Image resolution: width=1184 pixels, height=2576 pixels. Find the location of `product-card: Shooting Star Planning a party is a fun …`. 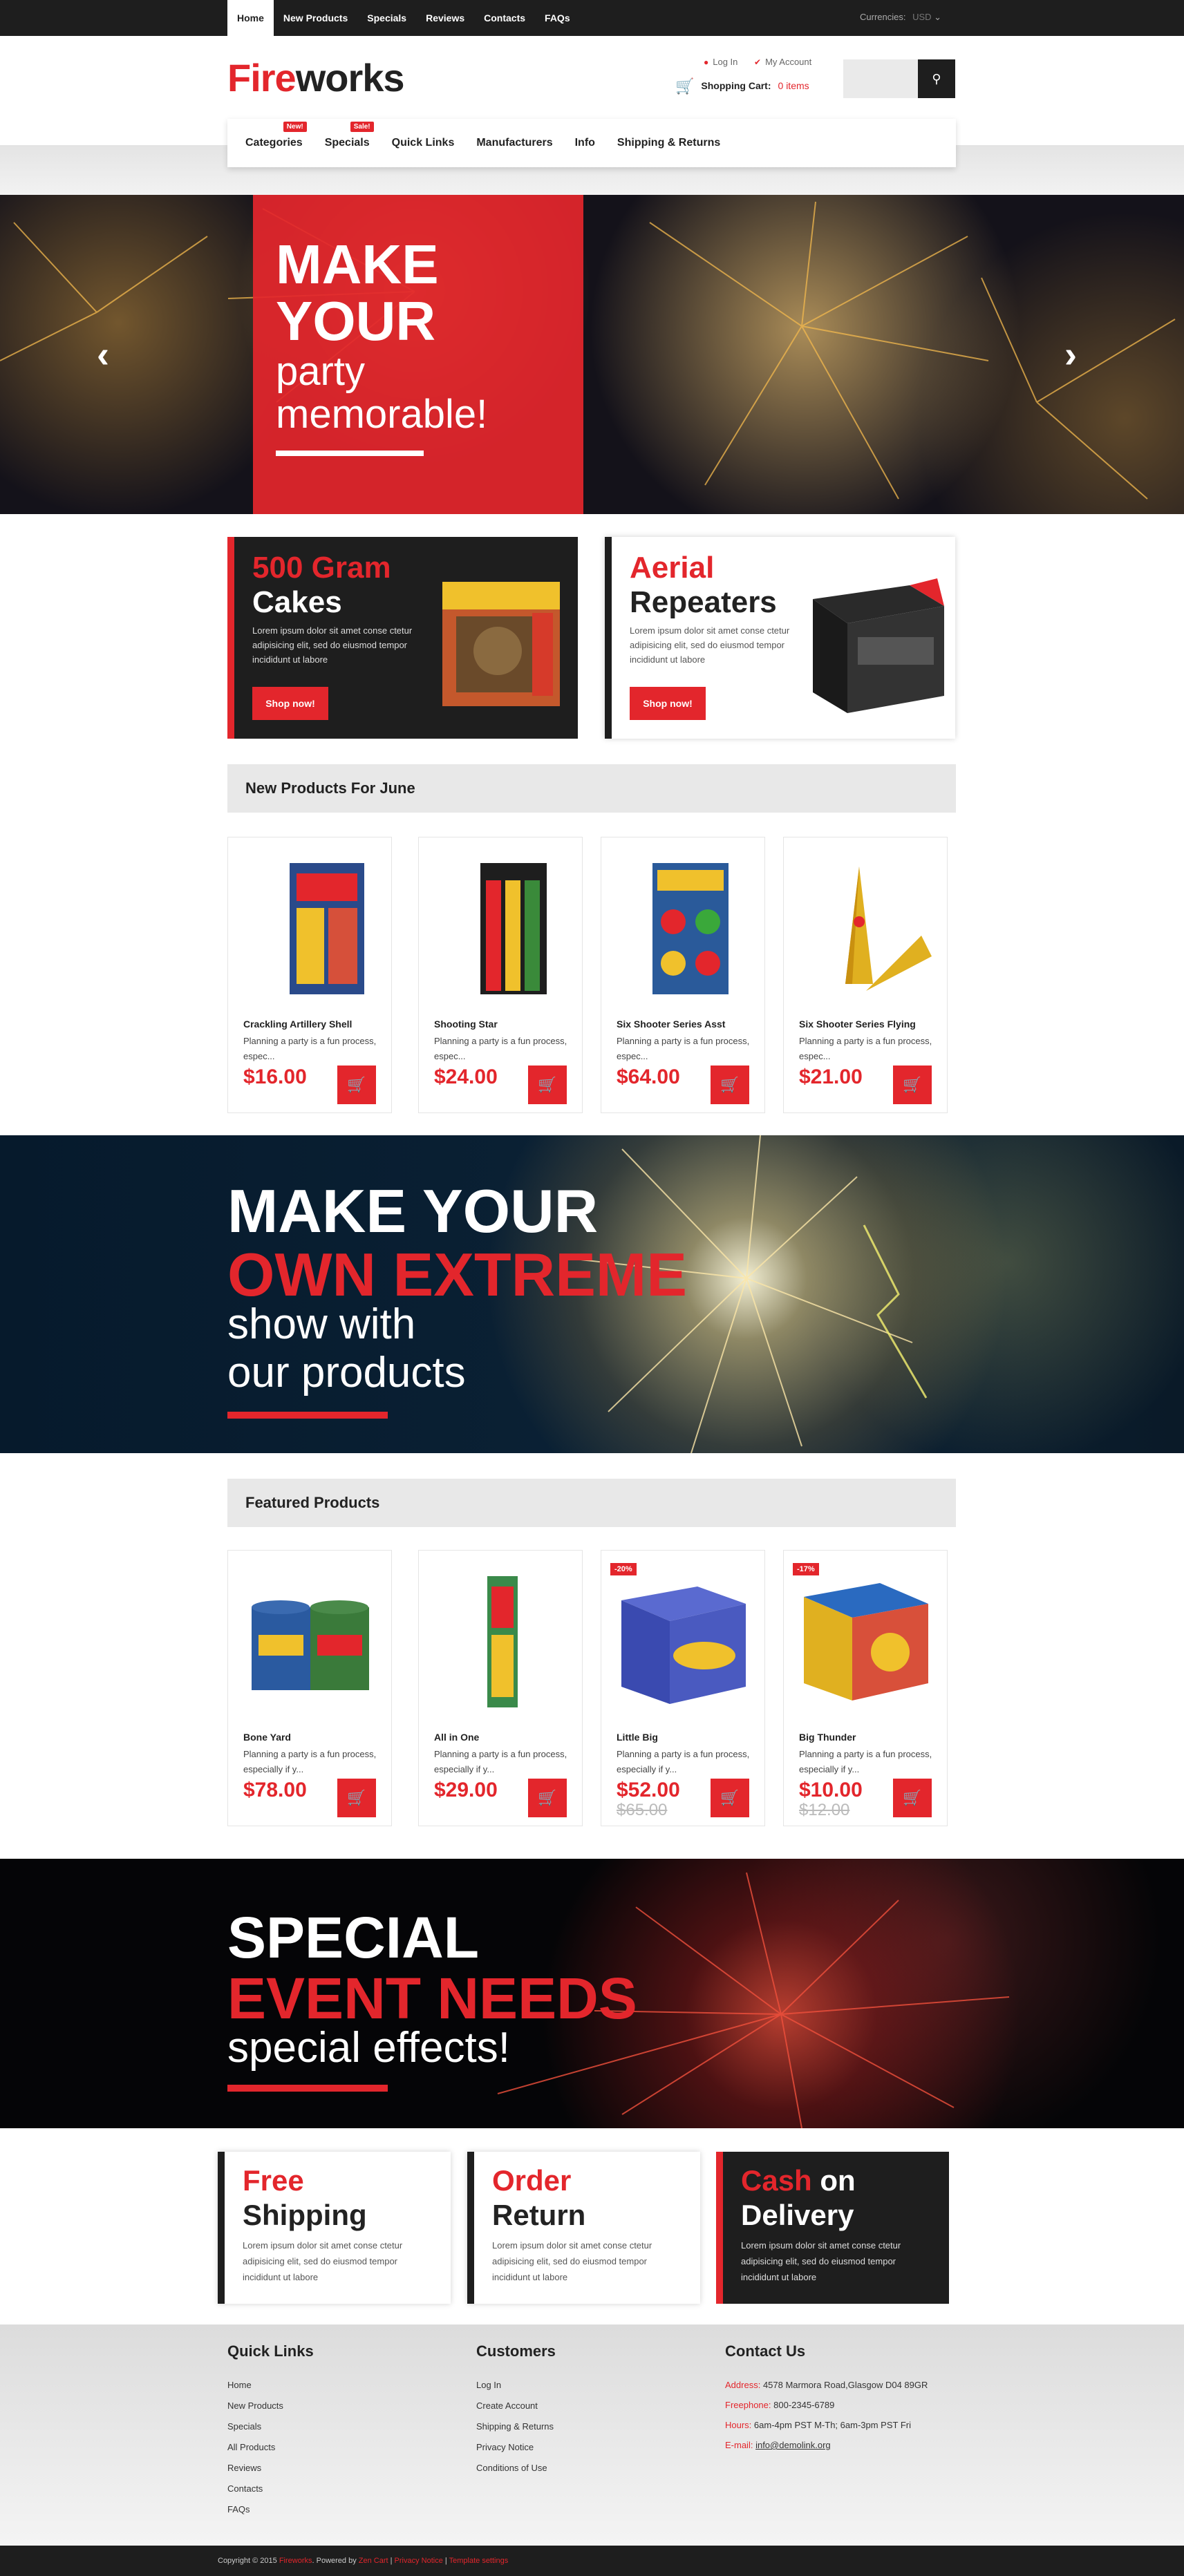

product-card: Shooting Star Planning a party is a fun … is located at coordinates (500, 975).